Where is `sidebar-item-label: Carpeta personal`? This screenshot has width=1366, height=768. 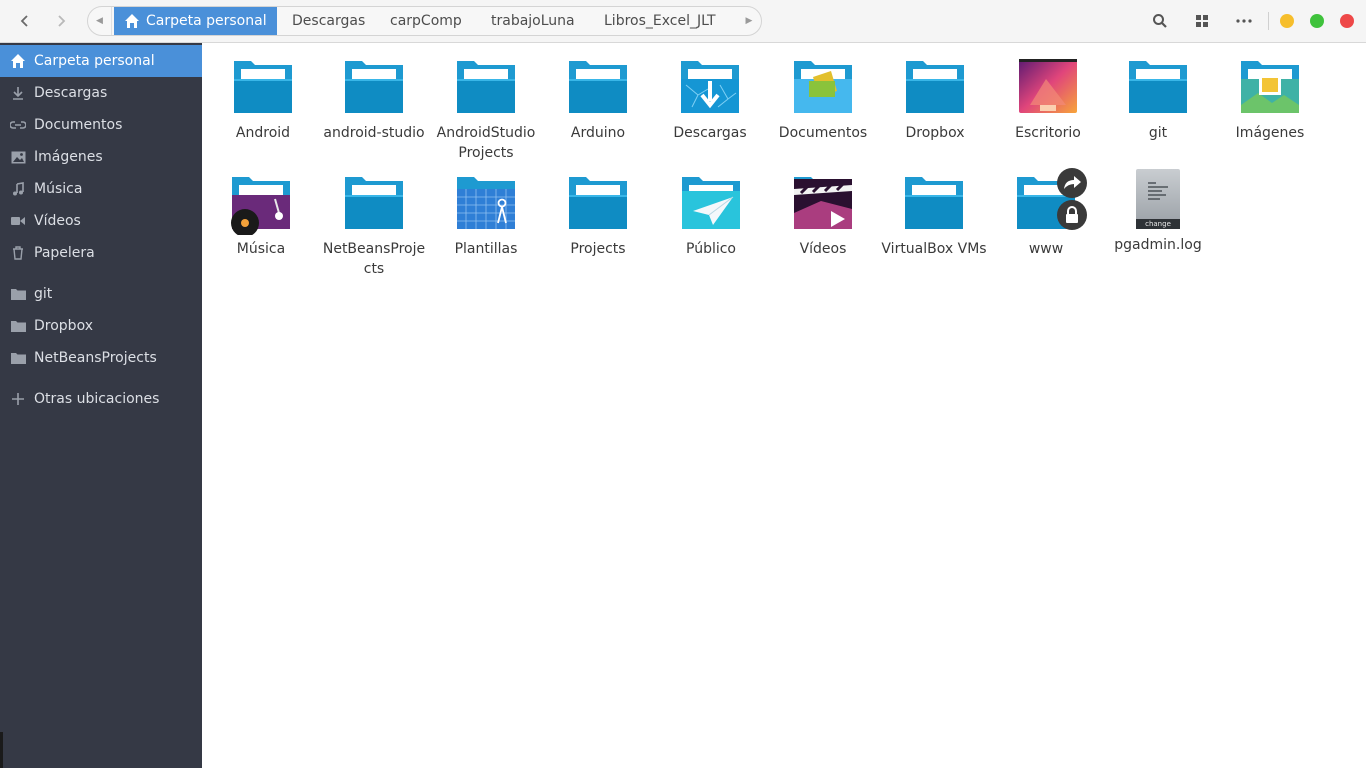
sidebar-item-label: Carpeta personal is located at coordinates (94, 61).